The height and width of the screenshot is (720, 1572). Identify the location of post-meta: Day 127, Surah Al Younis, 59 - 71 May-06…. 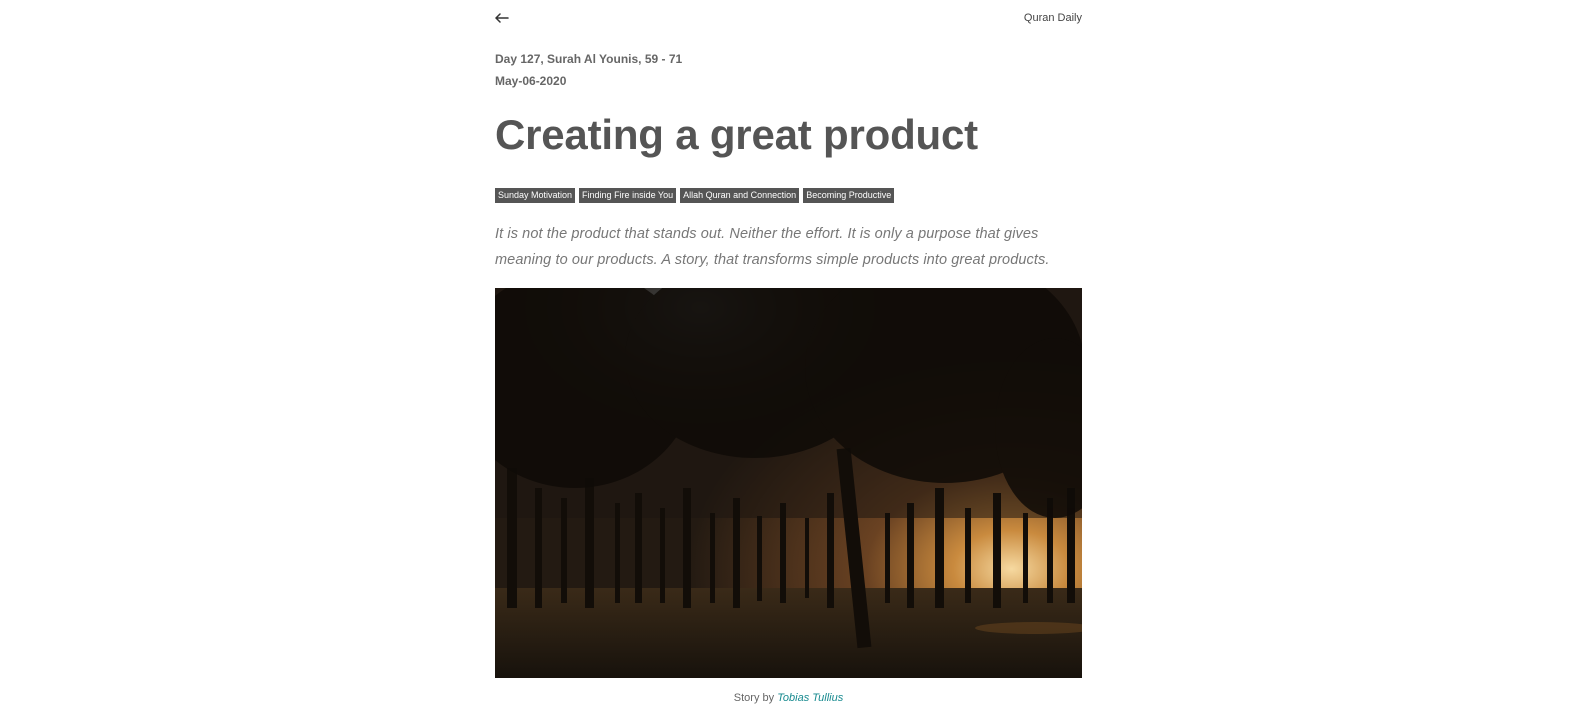
(788, 70).